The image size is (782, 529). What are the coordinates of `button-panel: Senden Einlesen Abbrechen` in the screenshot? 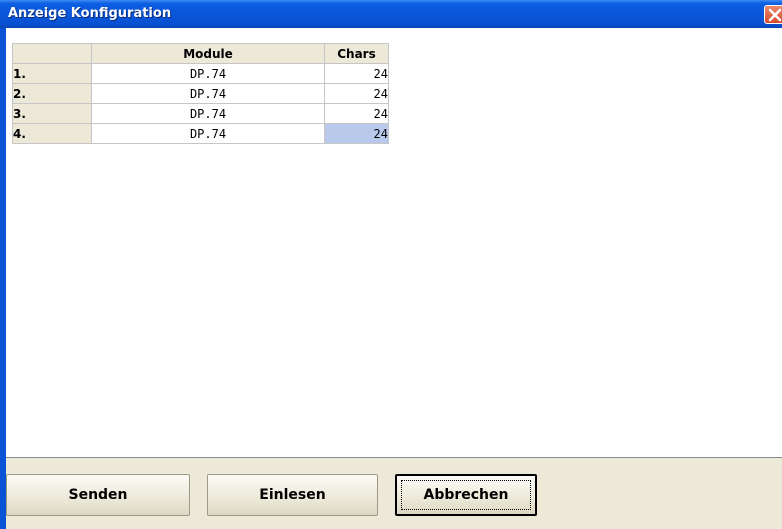 It's located at (394, 493).